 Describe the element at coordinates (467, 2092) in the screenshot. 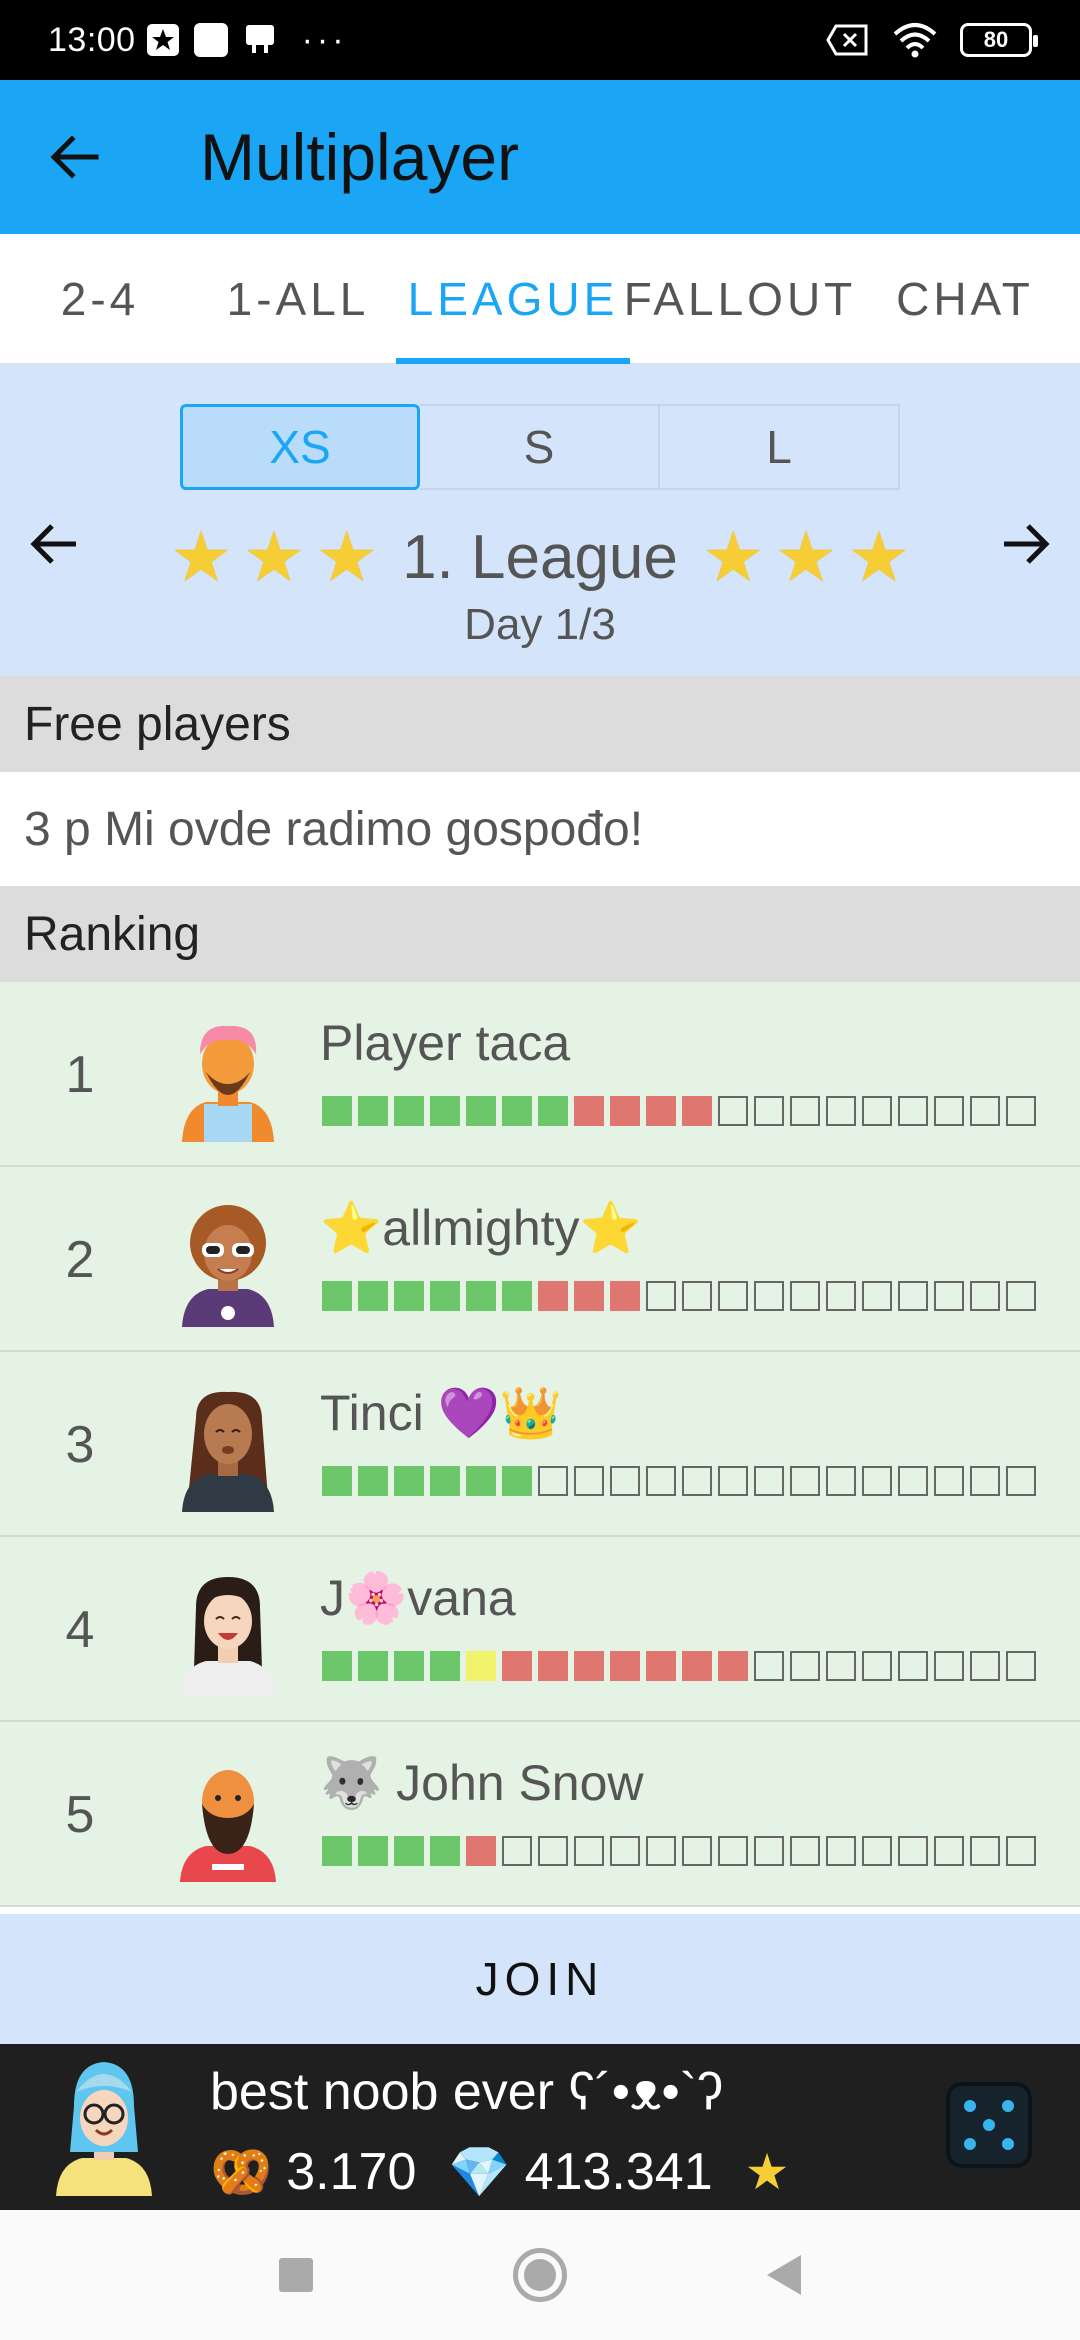

I see `player-display-name: best noob ever ʕ´•ᴥ•`ʔ` at that location.